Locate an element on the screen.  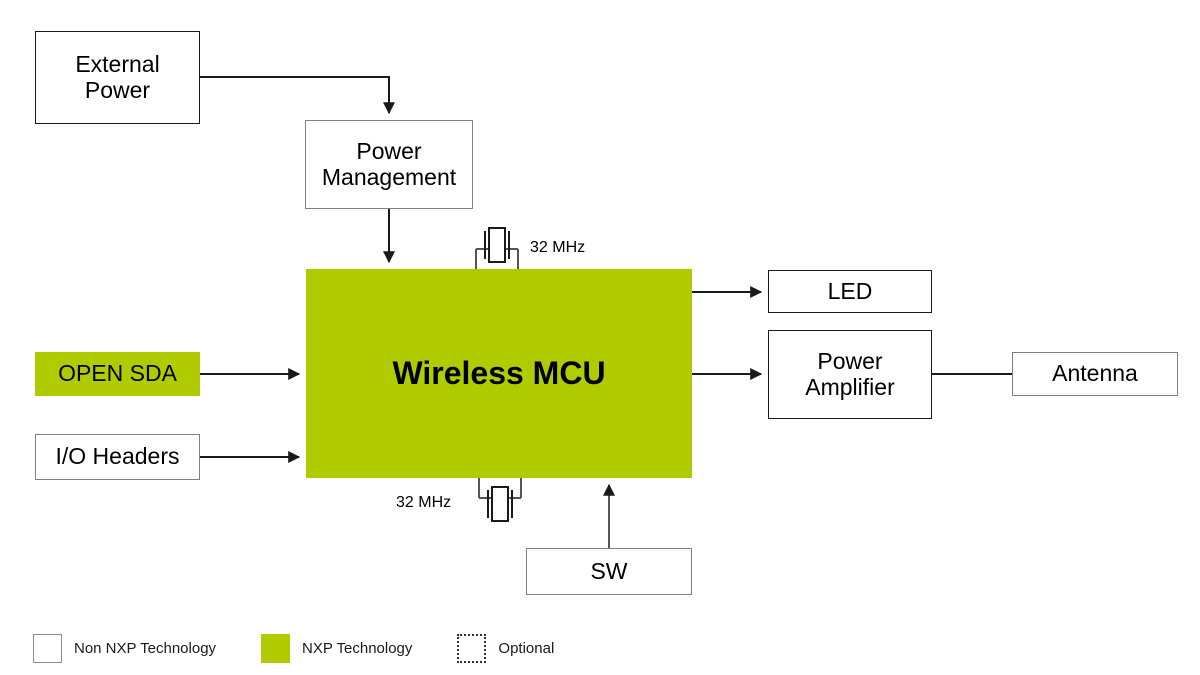
crystal-top-body is located at coordinates (497, 245).